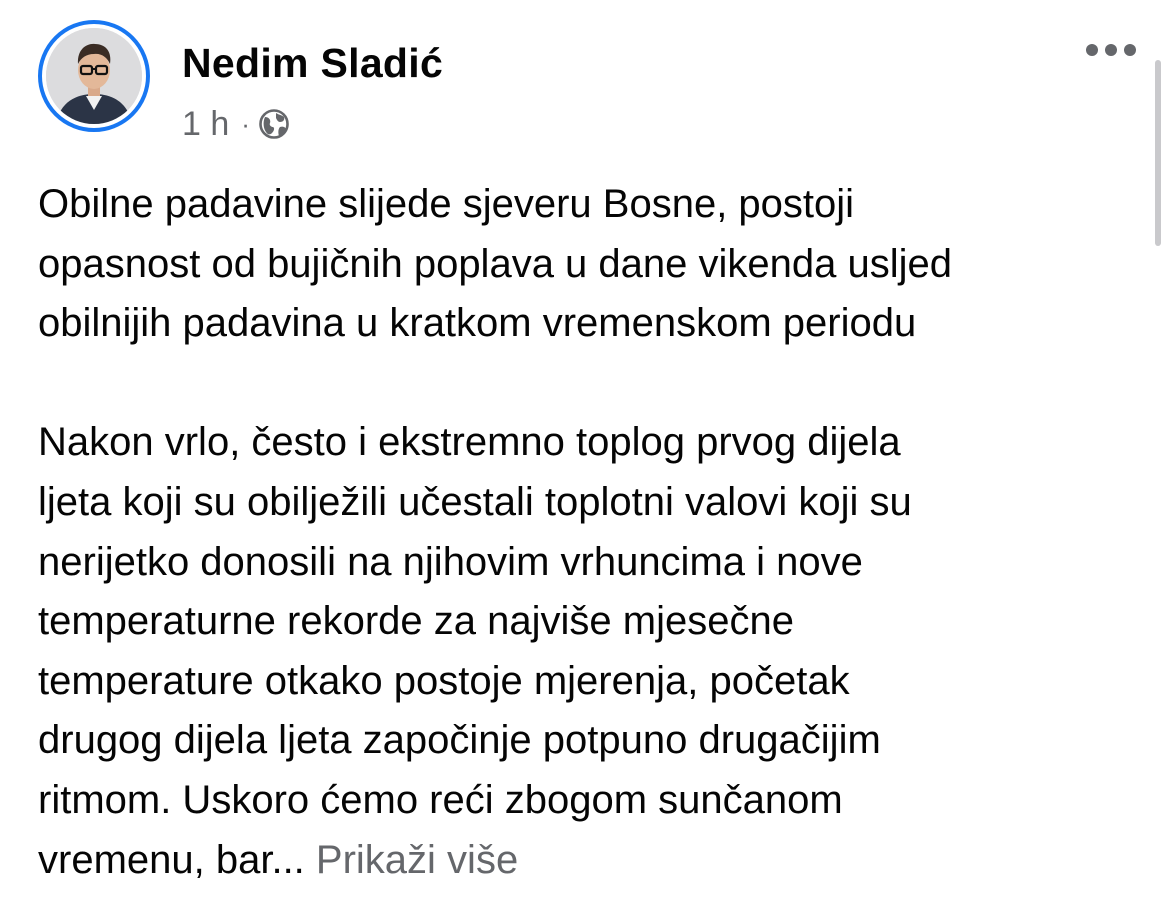 This screenshot has height=910, width=1170. Describe the element at coordinates (274, 124) in the screenshot. I see `globe-icon` at that location.